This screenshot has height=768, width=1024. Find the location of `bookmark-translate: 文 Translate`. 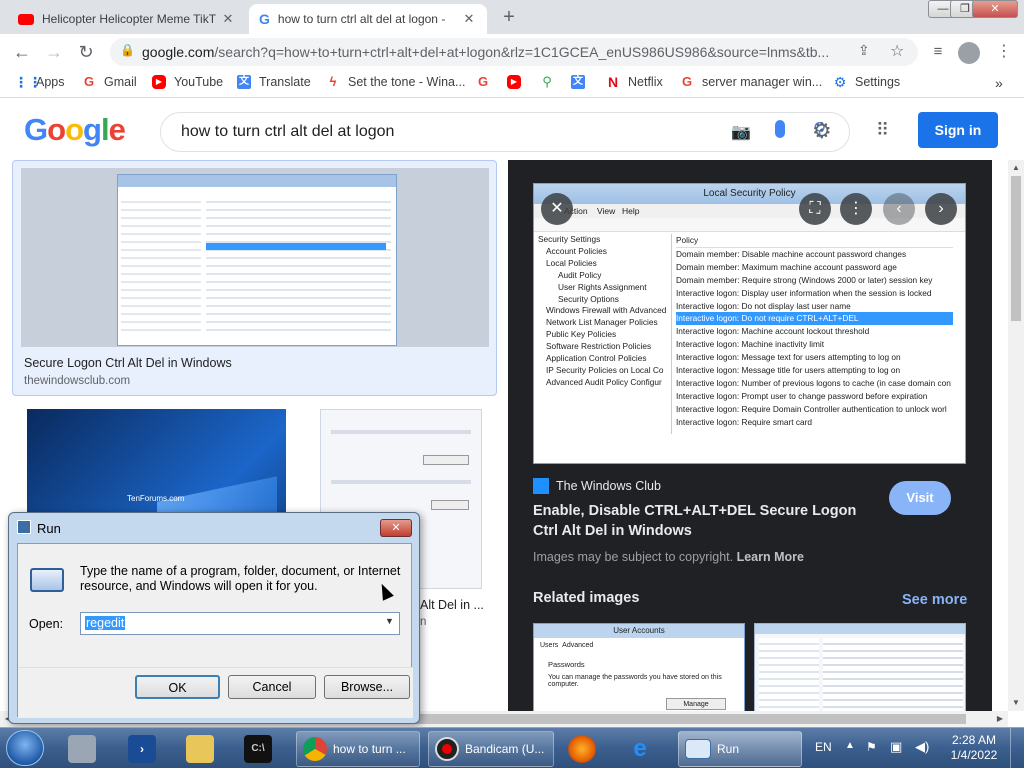

bookmark-translate: 文 Translate is located at coordinates (274, 82).